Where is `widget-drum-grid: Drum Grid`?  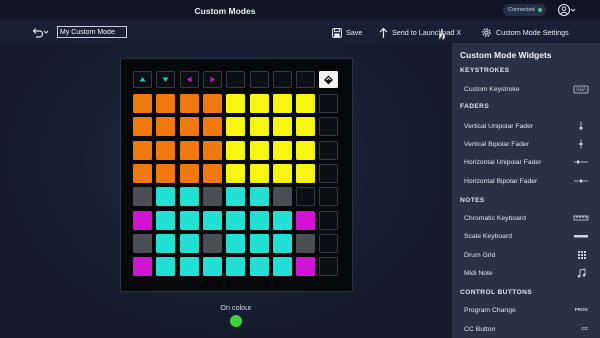 widget-drum-grid: Drum Grid is located at coordinates (526, 255).